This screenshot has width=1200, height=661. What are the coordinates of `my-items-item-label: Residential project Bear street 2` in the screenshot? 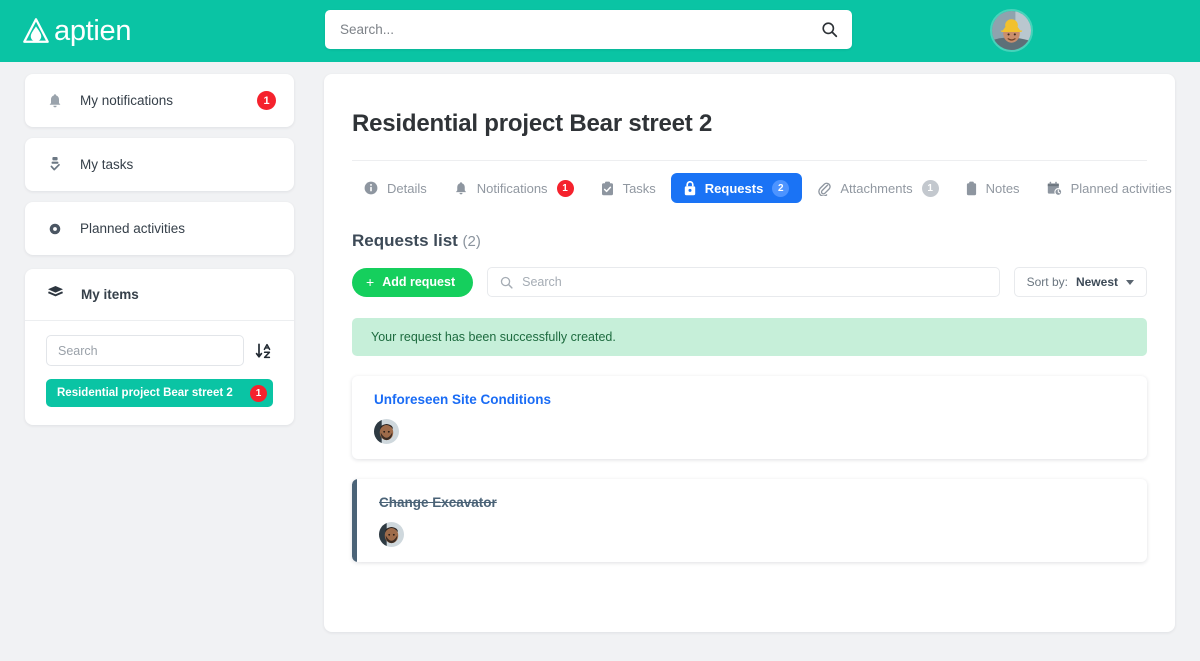 It's located at (145, 393).